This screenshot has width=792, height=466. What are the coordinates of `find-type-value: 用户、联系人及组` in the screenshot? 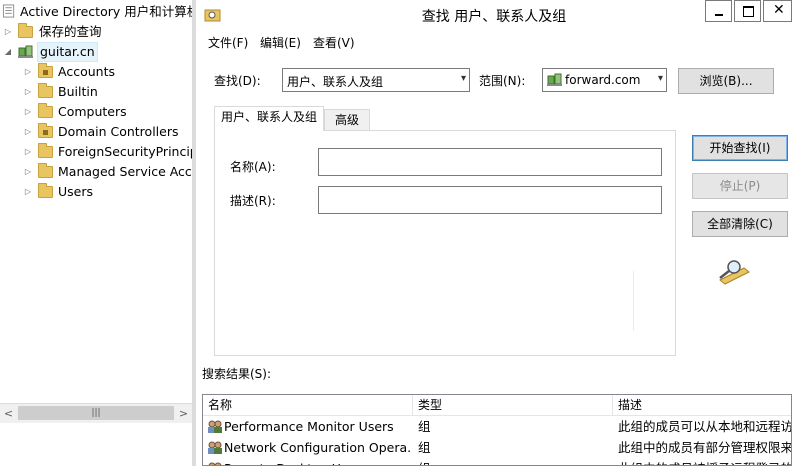 It's located at (335, 82).